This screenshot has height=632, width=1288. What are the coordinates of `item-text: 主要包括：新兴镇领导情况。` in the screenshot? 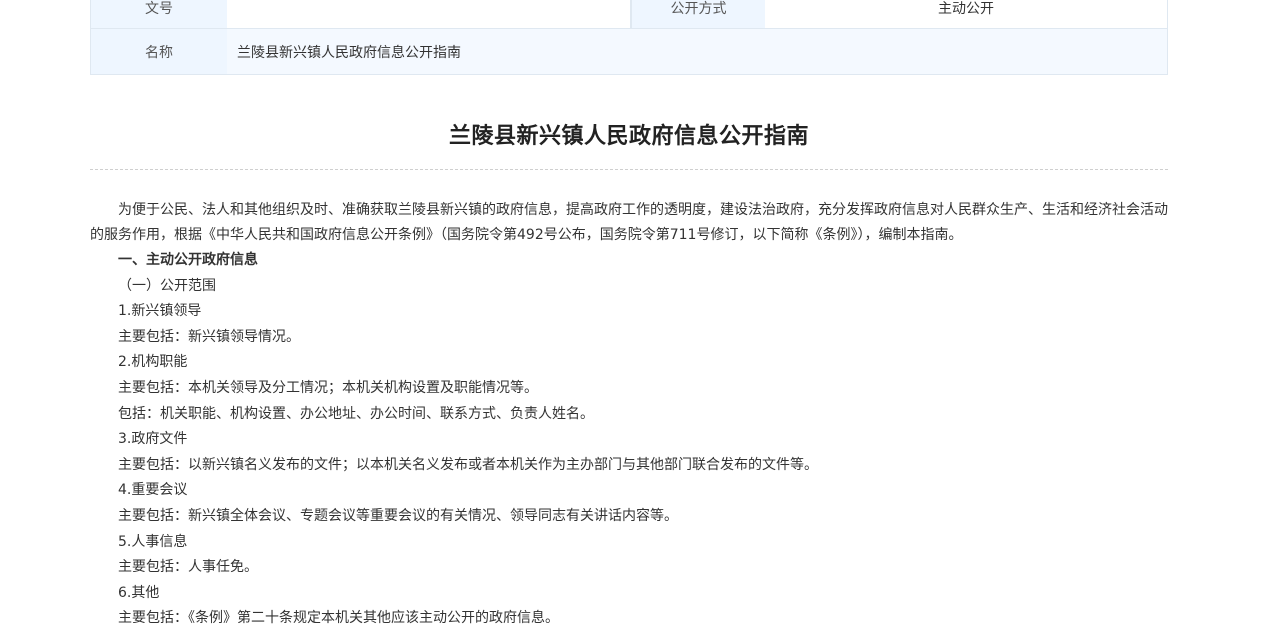 It's located at (209, 336).